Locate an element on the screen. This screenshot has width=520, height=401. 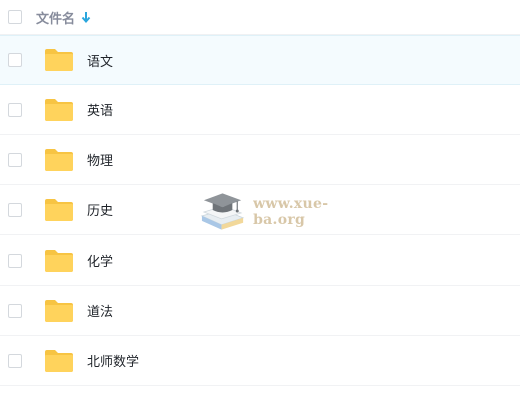
column-header-filename: 文件名 is located at coordinates (55, 17).